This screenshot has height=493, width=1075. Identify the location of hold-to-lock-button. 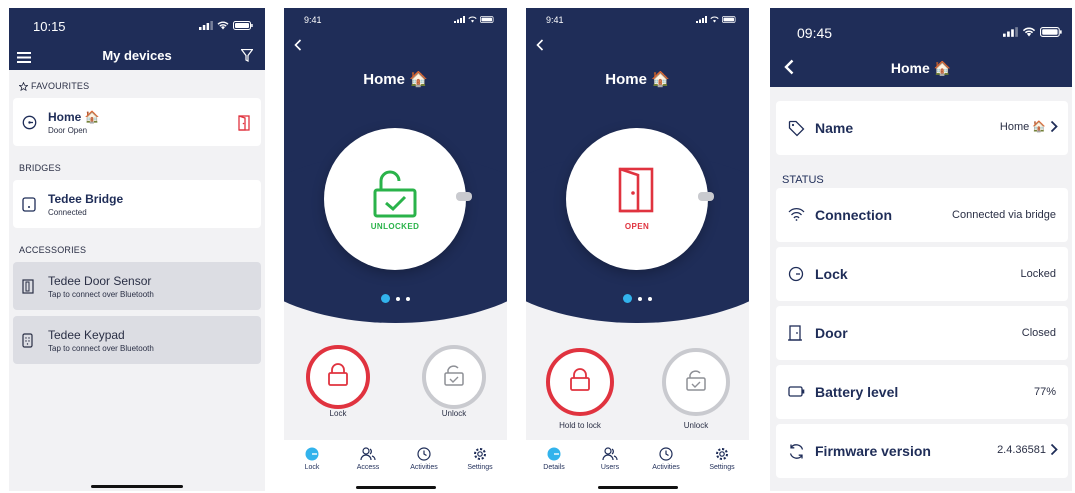
(580, 382).